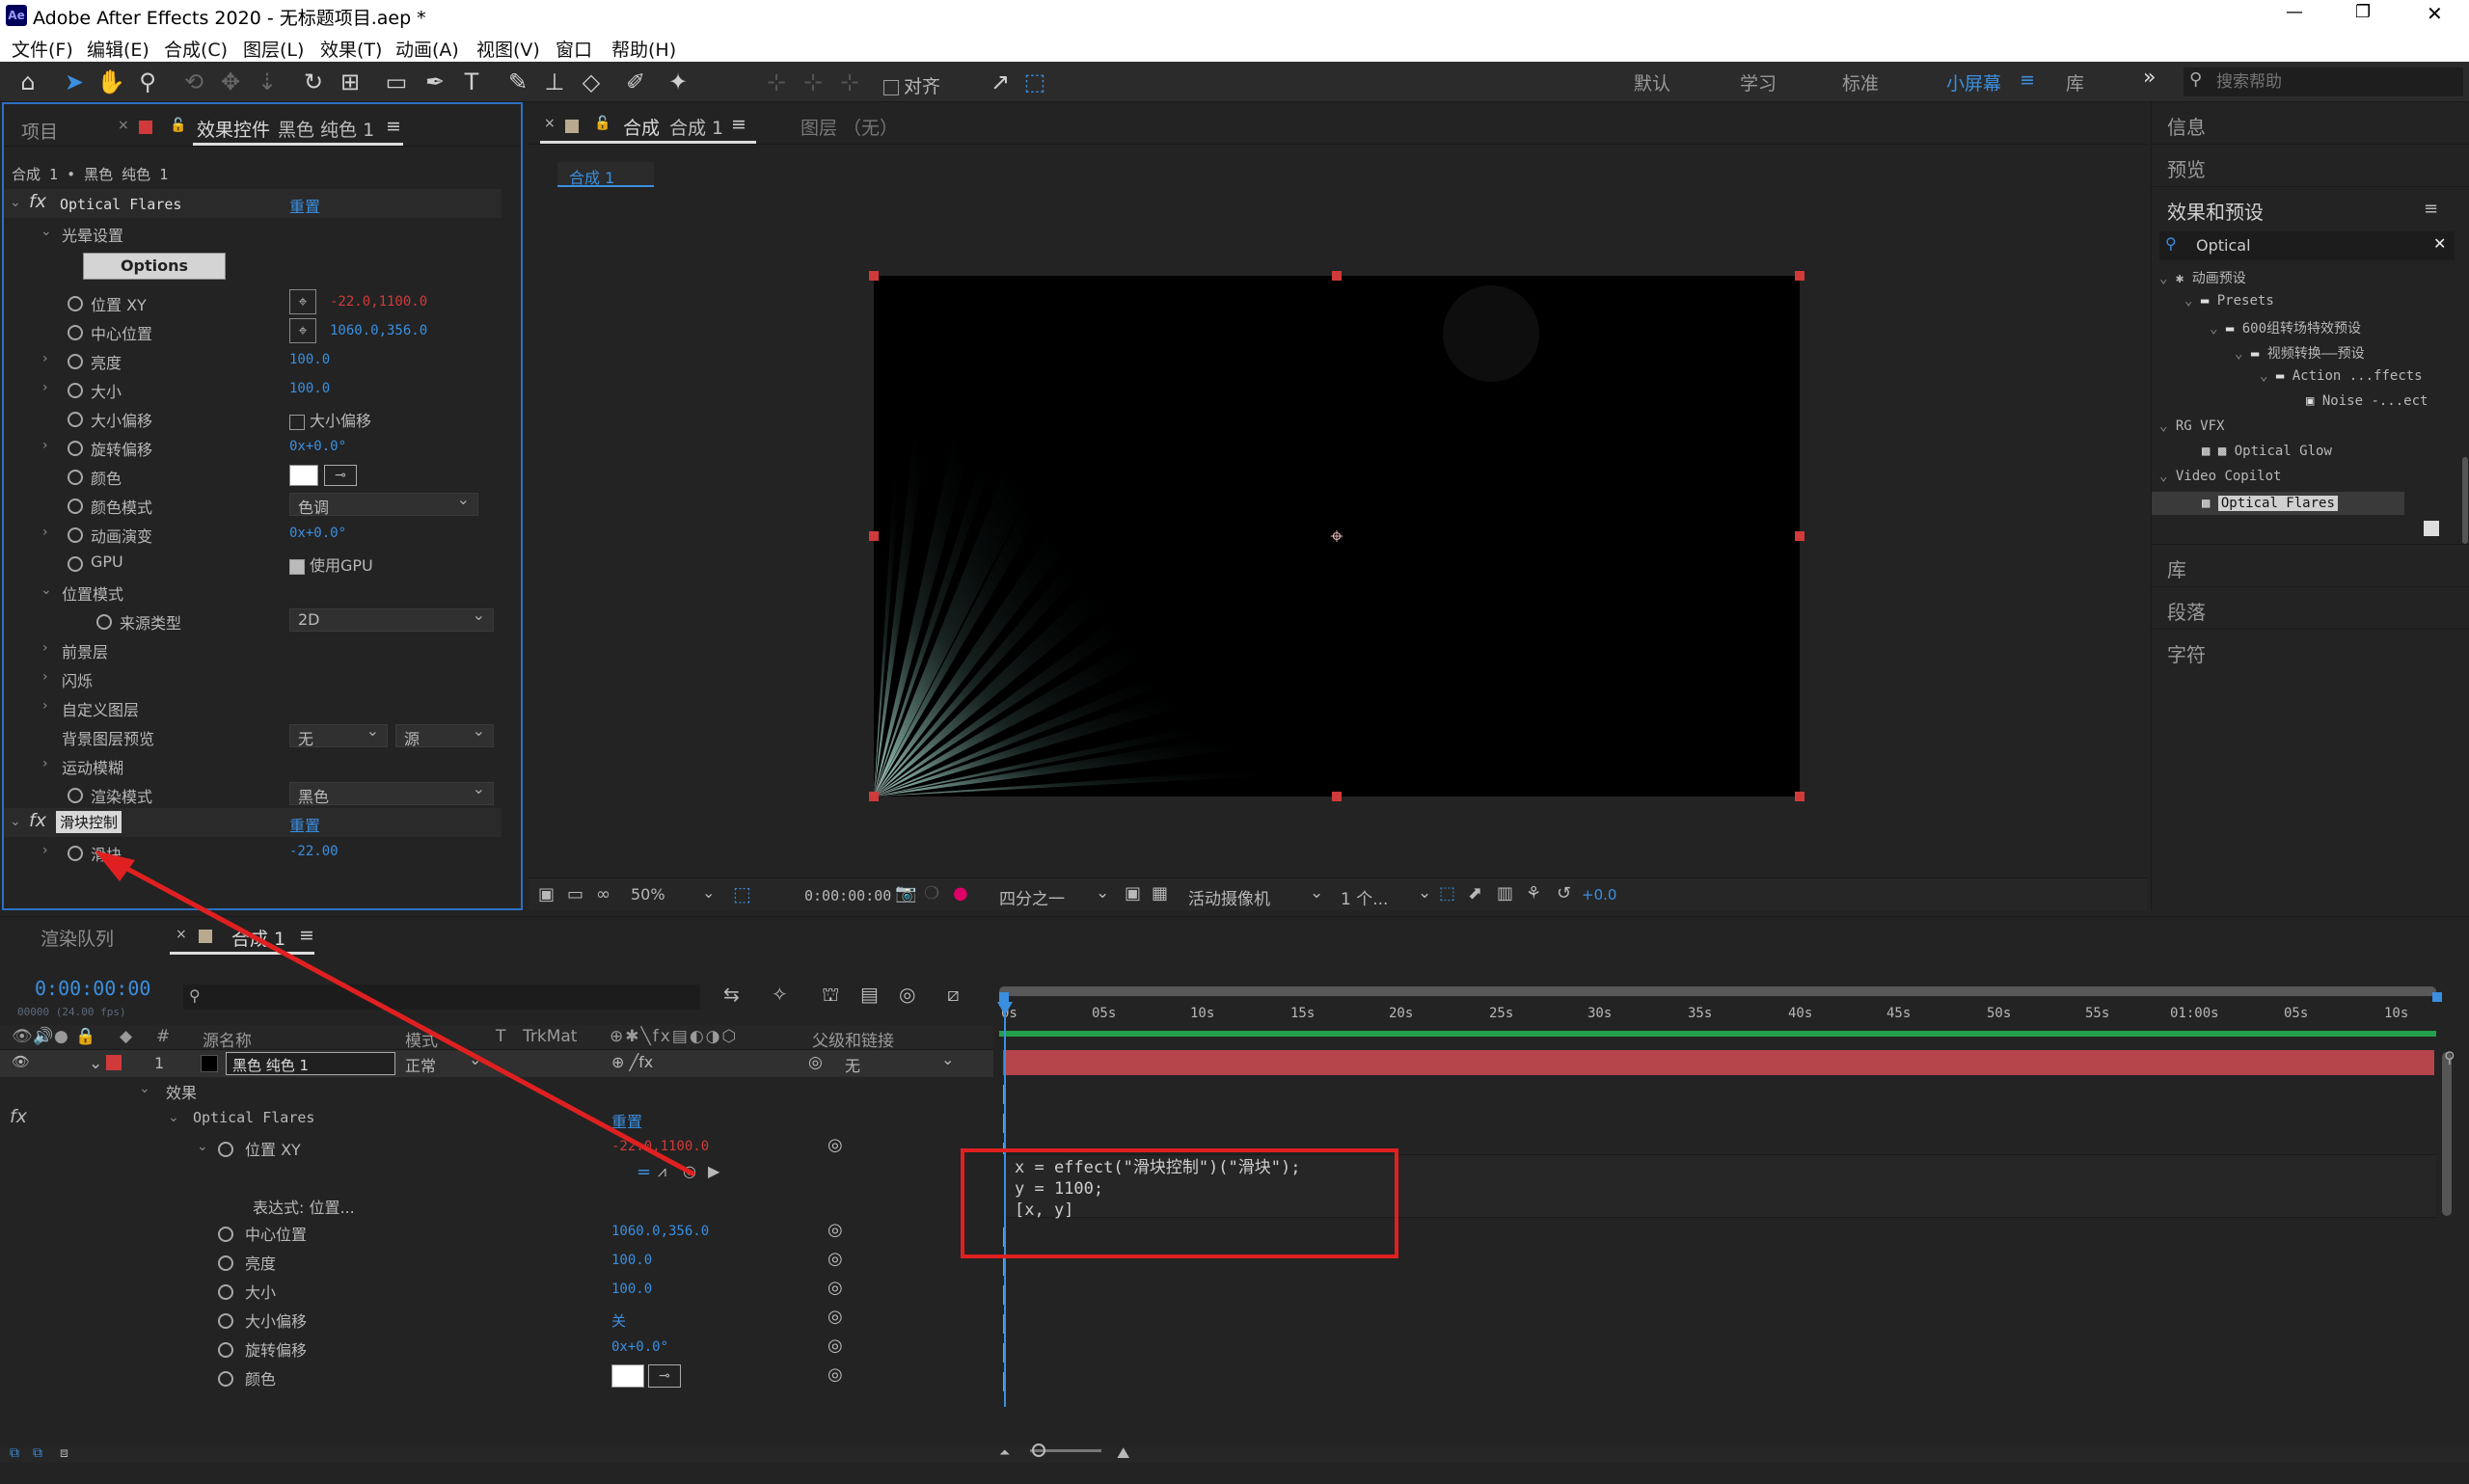 The image size is (2469, 1484). I want to click on anchor-point-icon: ⌖, so click(1336, 536).